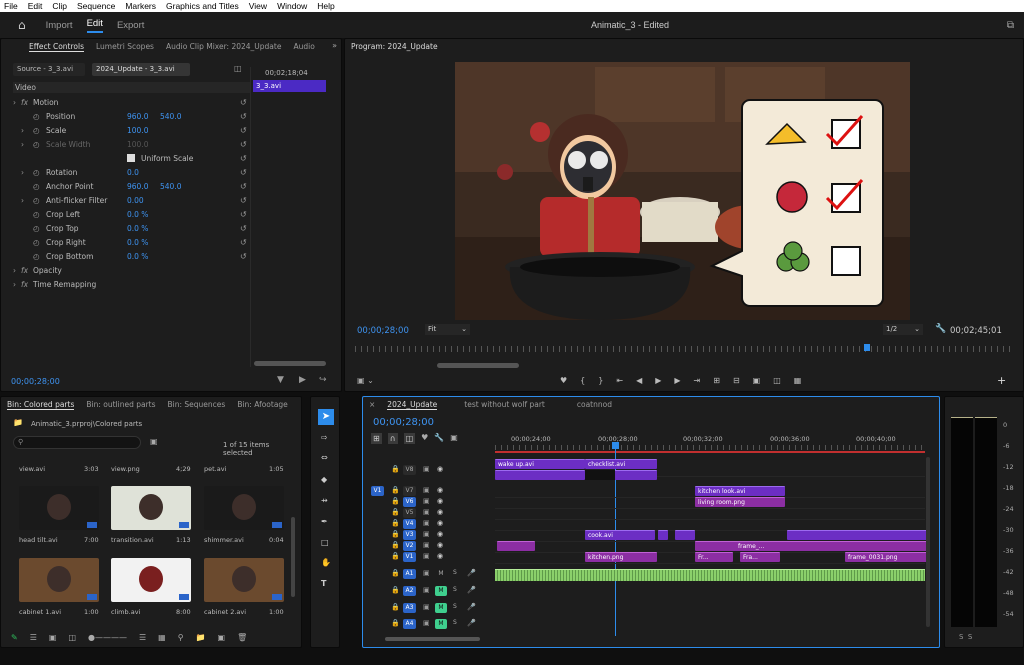 The image size is (1024, 665). Describe the element at coordinates (409, 535) in the screenshot. I see `track-target: V3` at that location.